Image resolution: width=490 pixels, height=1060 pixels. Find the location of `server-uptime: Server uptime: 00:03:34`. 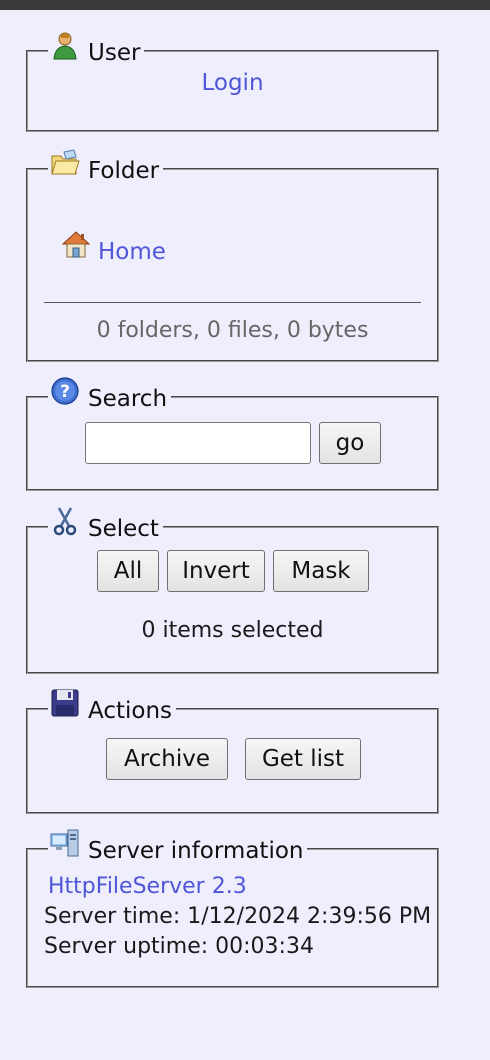

server-uptime: Server uptime: 00:03:34 is located at coordinates (179, 946).